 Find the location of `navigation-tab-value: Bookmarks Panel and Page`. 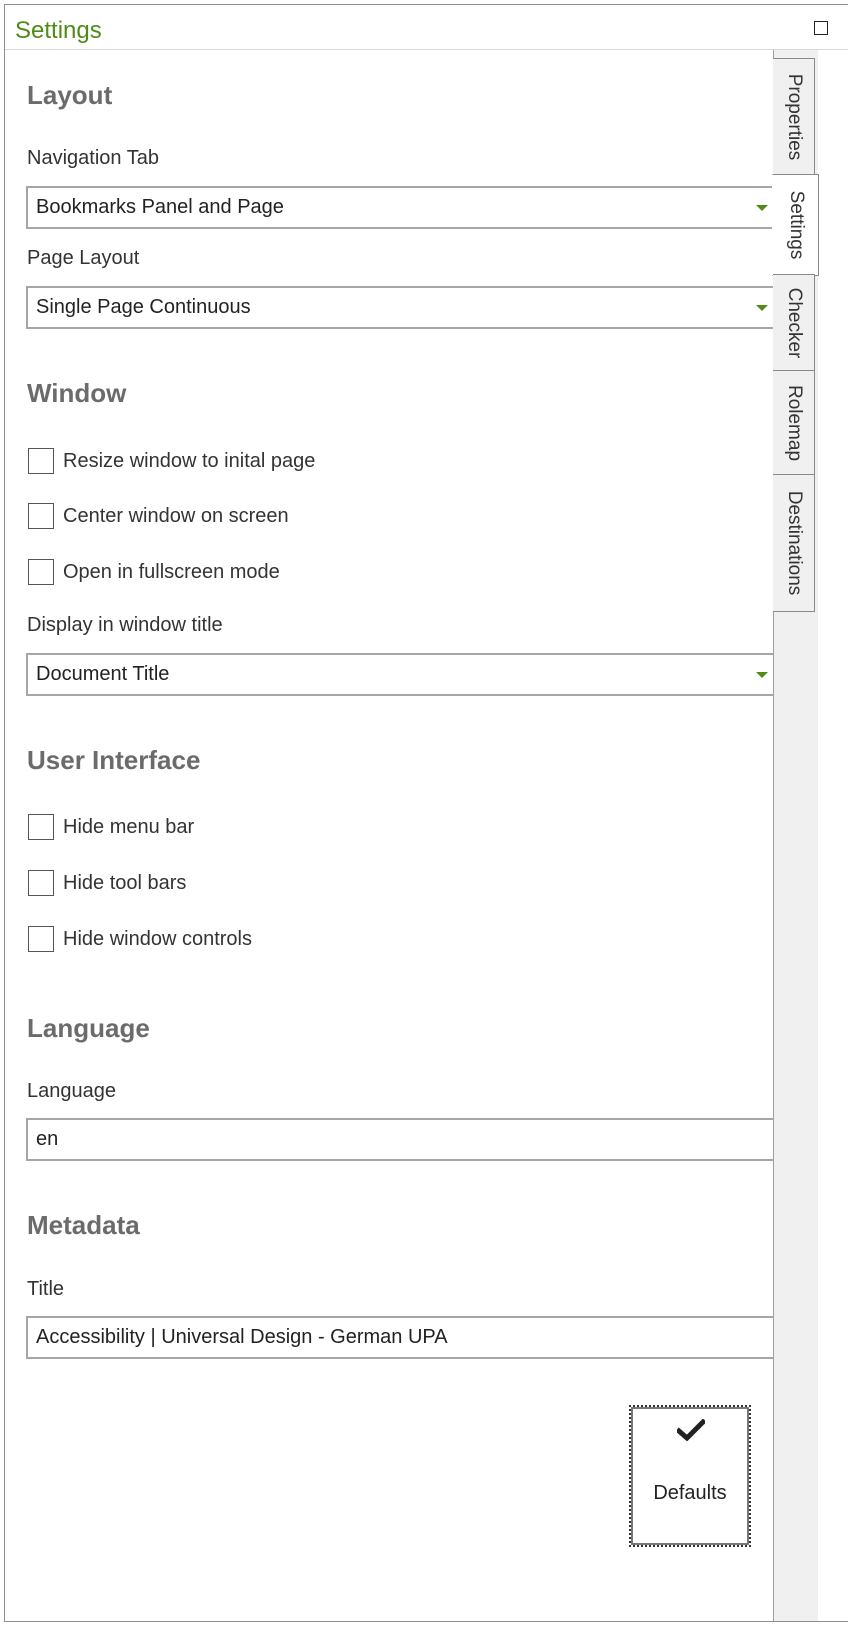

navigation-tab-value: Bookmarks Panel and Page is located at coordinates (160, 207).